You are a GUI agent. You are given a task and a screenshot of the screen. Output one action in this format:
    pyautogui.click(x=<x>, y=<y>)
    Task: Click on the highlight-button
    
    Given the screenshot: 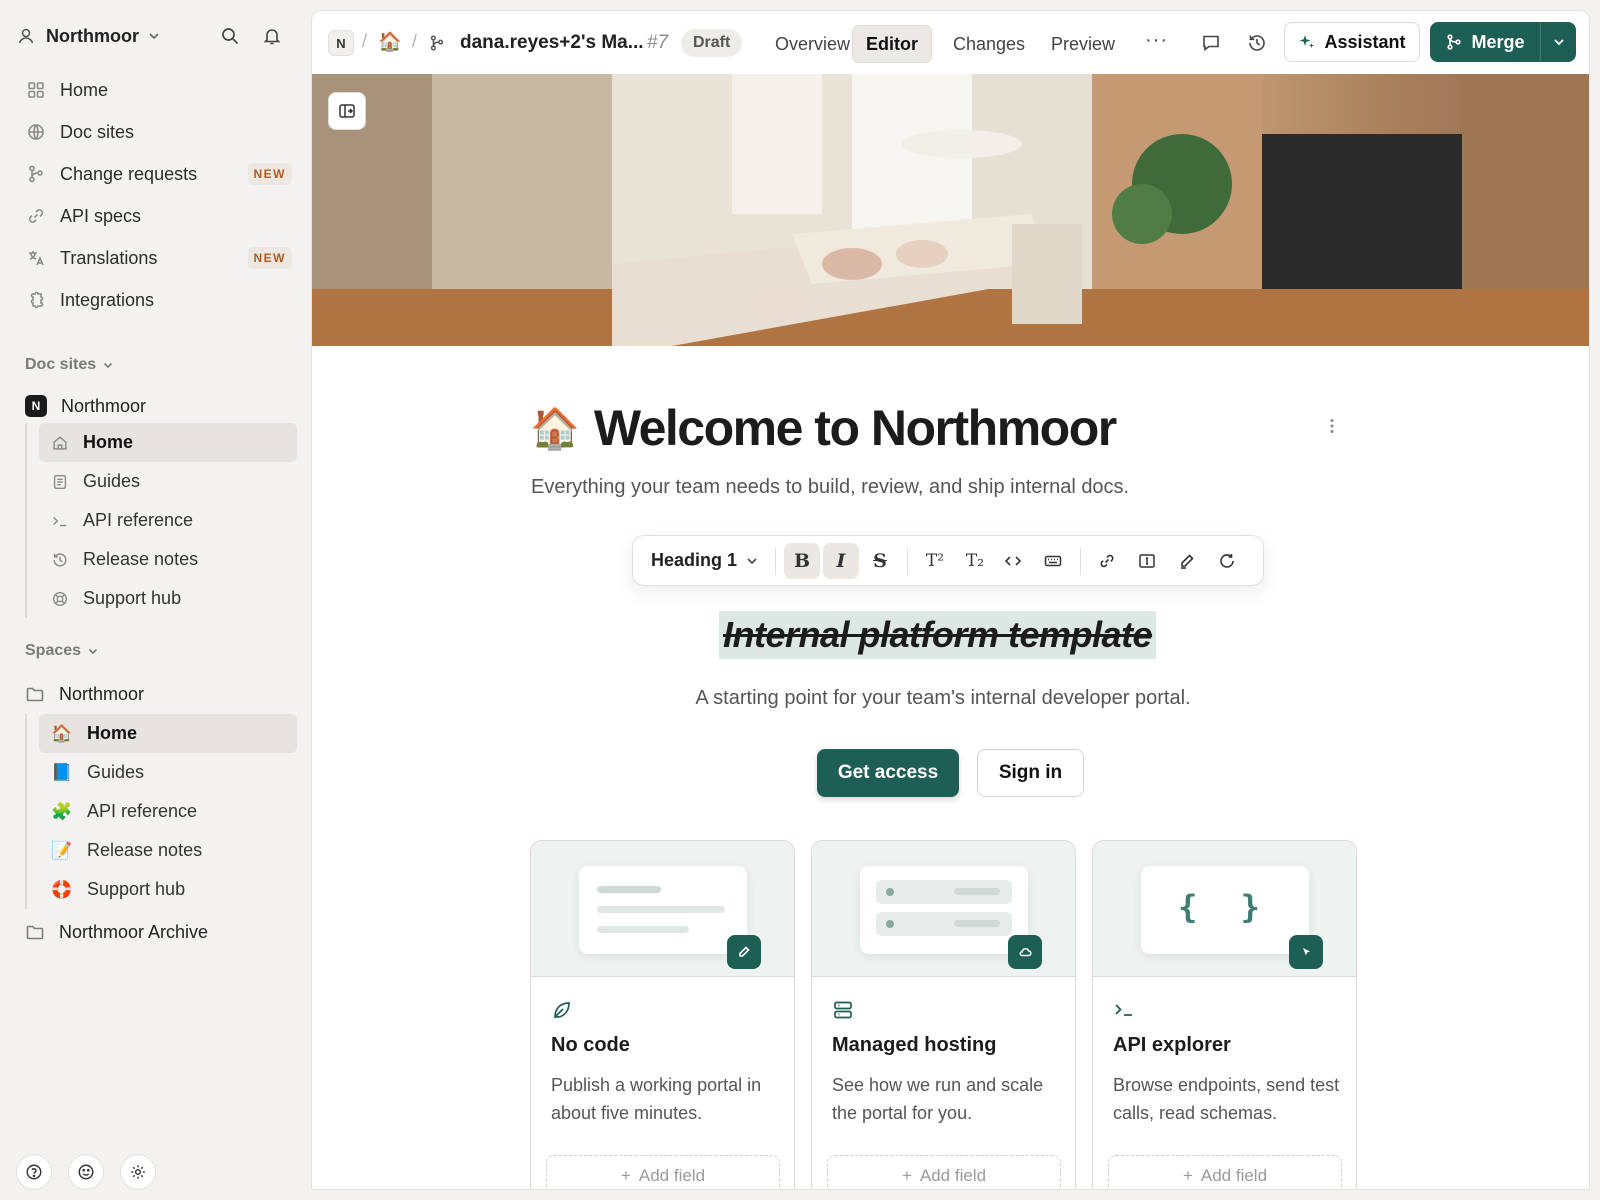 What is the action you would take?
    pyautogui.click(x=1187, y=561)
    